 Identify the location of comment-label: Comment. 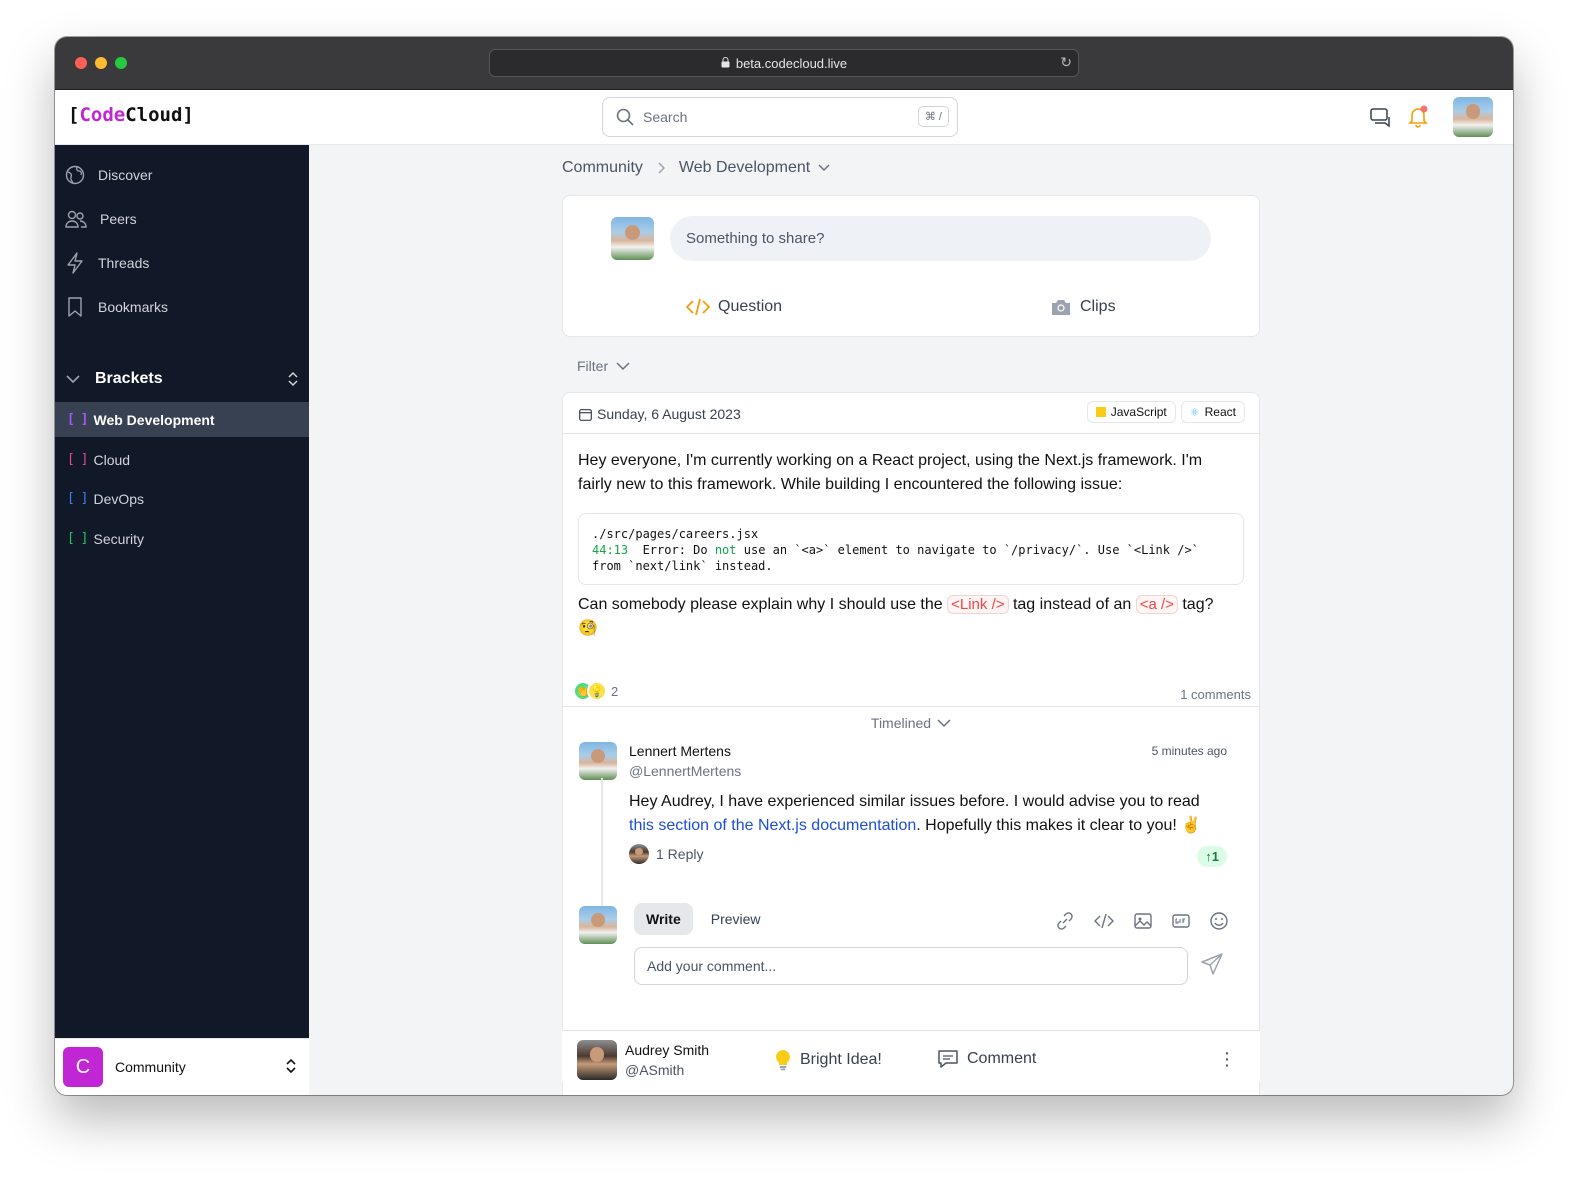
(1002, 1058).